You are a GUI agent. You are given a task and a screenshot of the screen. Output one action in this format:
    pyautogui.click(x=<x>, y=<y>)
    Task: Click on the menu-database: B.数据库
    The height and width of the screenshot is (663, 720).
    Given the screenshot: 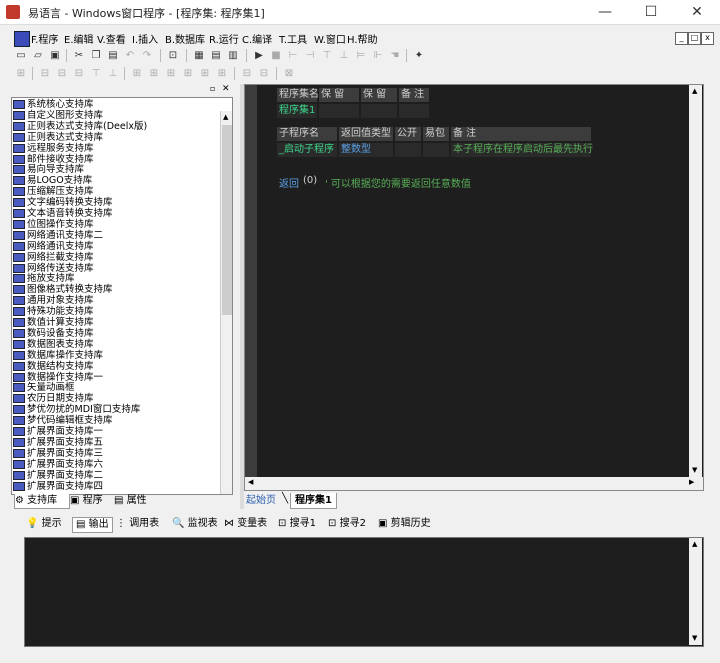 What is the action you would take?
    pyautogui.click(x=185, y=38)
    